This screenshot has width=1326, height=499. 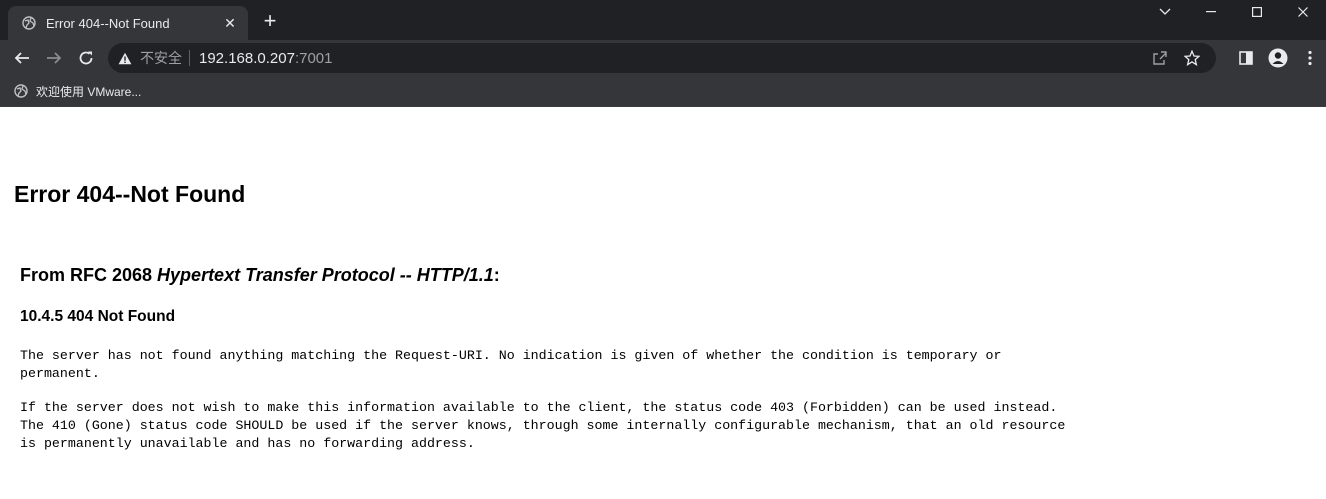 I want to click on side-panel-icon, so click(x=1246, y=58).